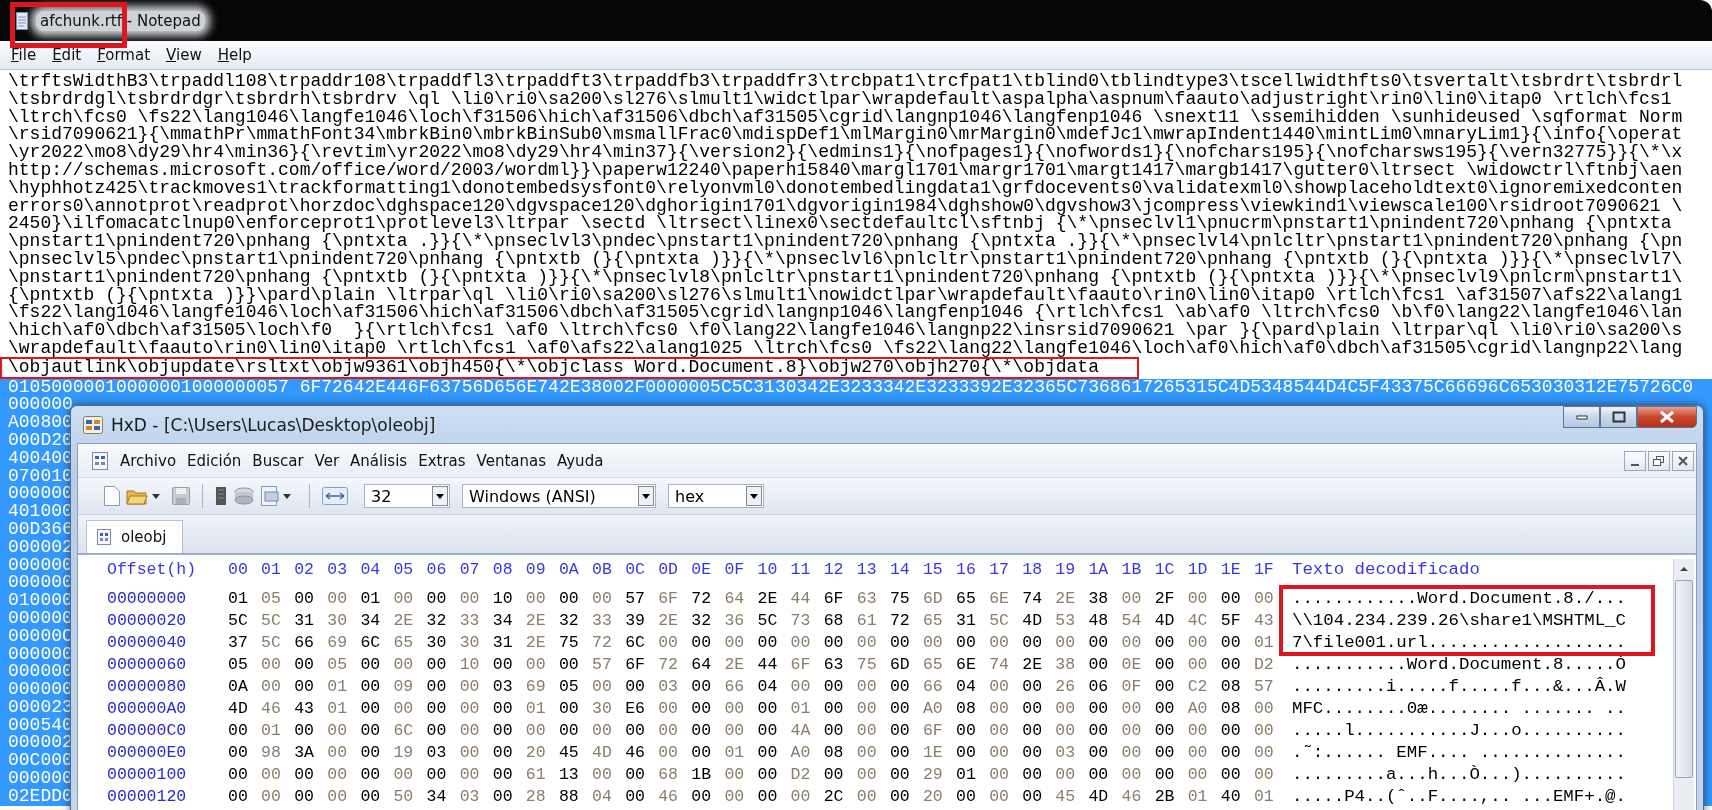 The width and height of the screenshot is (1712, 810). I want to click on menu-item: Extras, so click(442, 460).